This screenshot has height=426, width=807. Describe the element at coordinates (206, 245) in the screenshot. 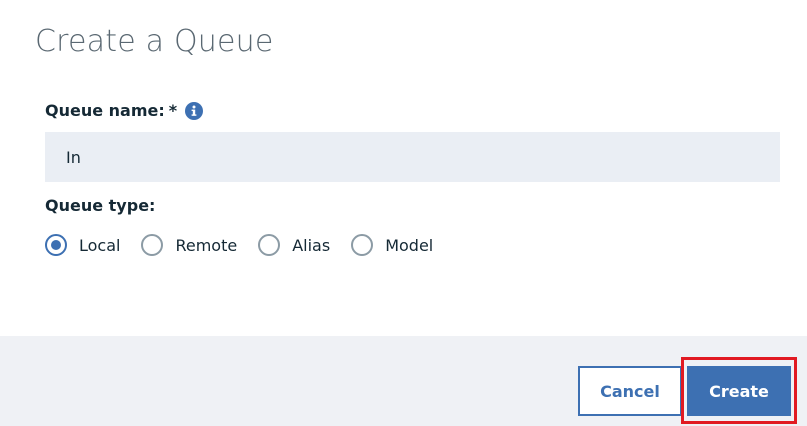

I see `radio-label-remote: Remote` at that location.